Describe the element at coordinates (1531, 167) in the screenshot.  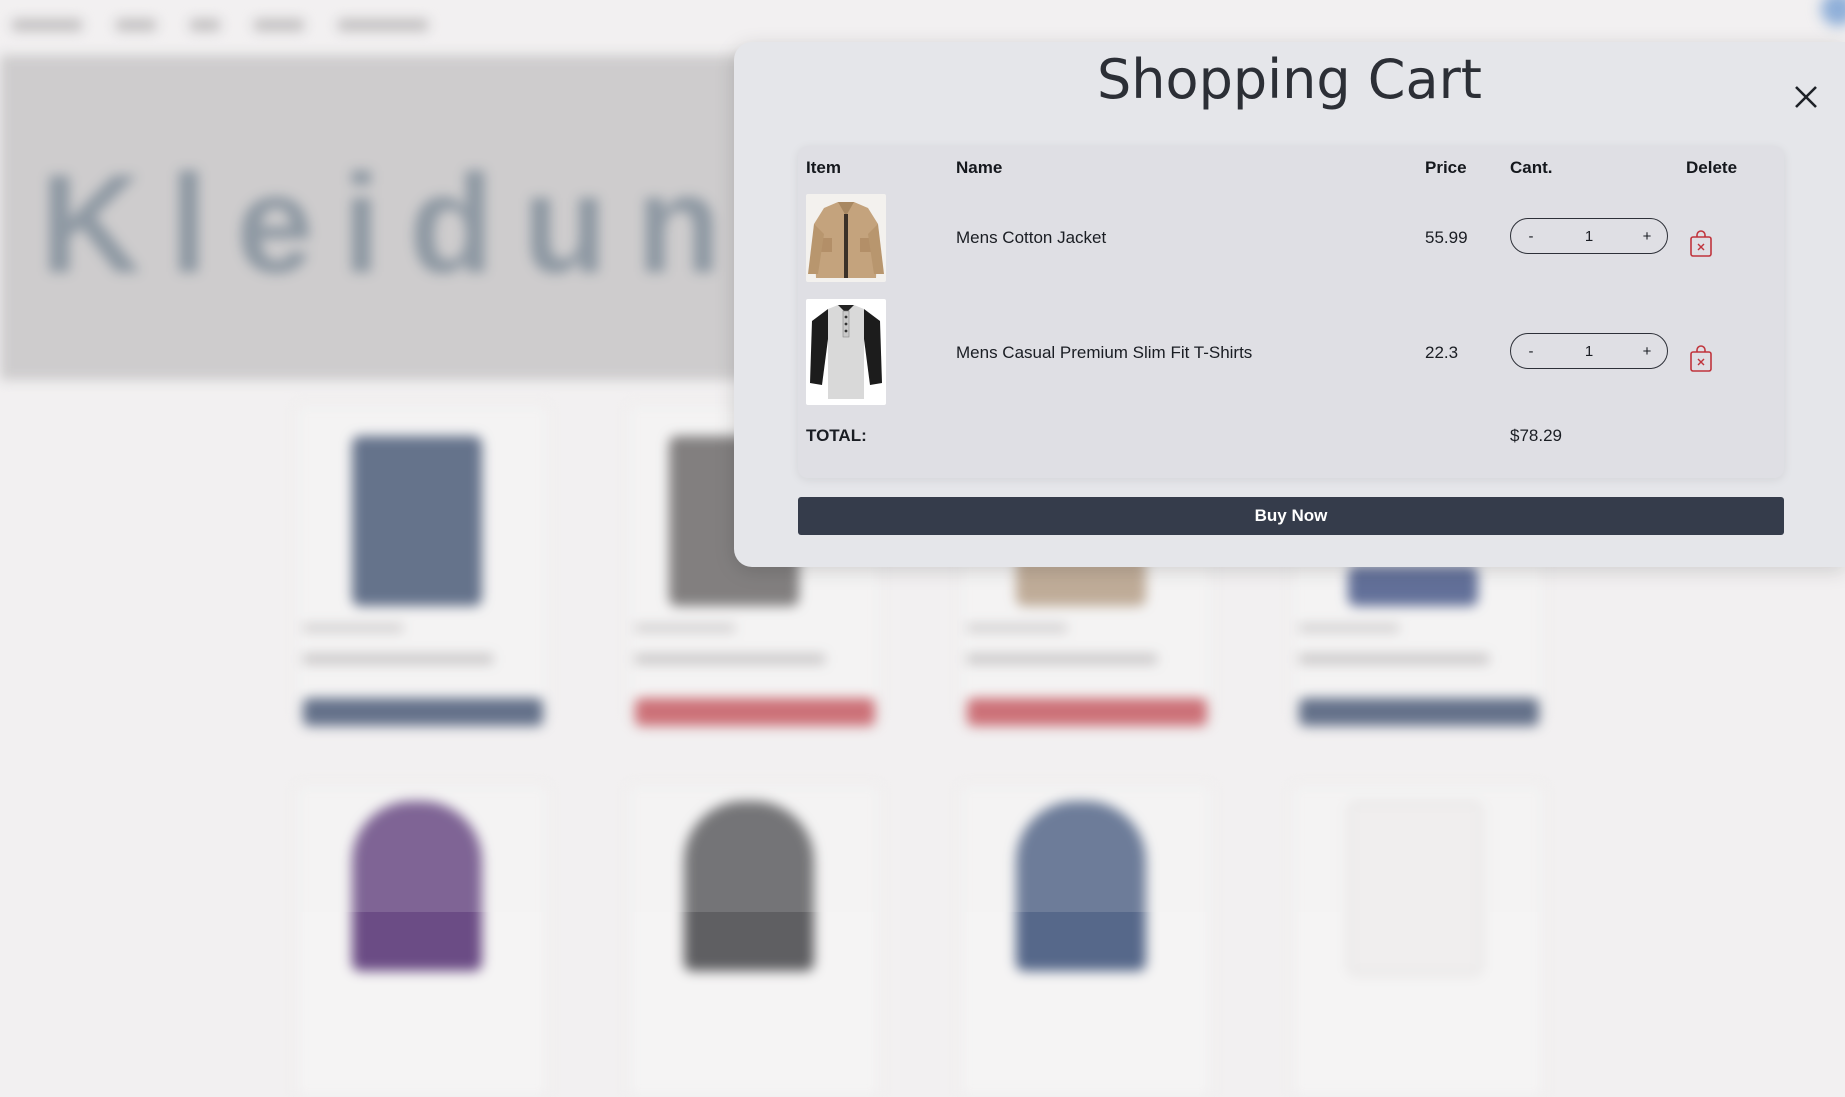
I see `column-header-qty: Cant.` at that location.